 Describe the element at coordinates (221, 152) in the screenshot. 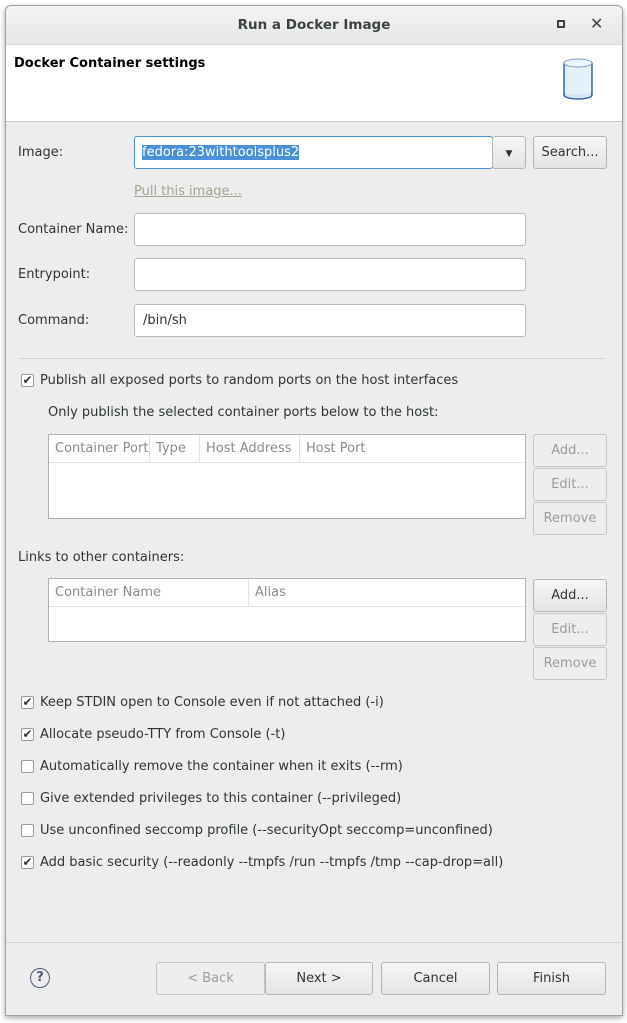

I see `image-value: fedora:23withtoolsplus2` at that location.